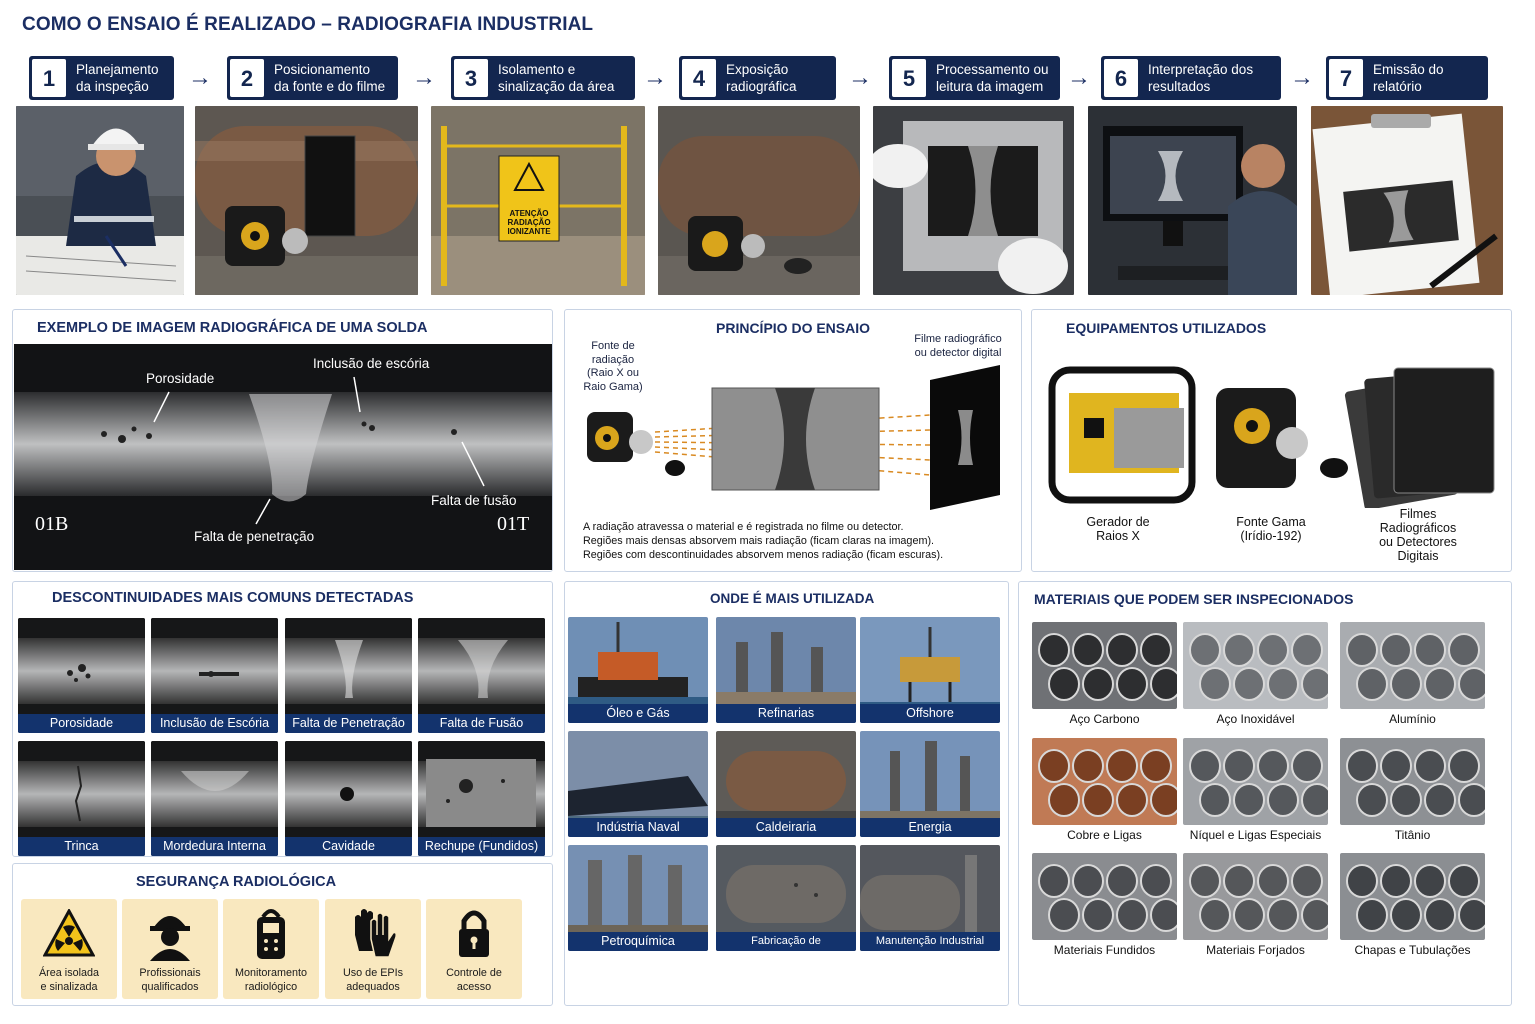 The height and width of the screenshot is (1024, 1535). Describe the element at coordinates (1408, 69) in the screenshot. I see `step-label-line1: Emissão do` at that location.